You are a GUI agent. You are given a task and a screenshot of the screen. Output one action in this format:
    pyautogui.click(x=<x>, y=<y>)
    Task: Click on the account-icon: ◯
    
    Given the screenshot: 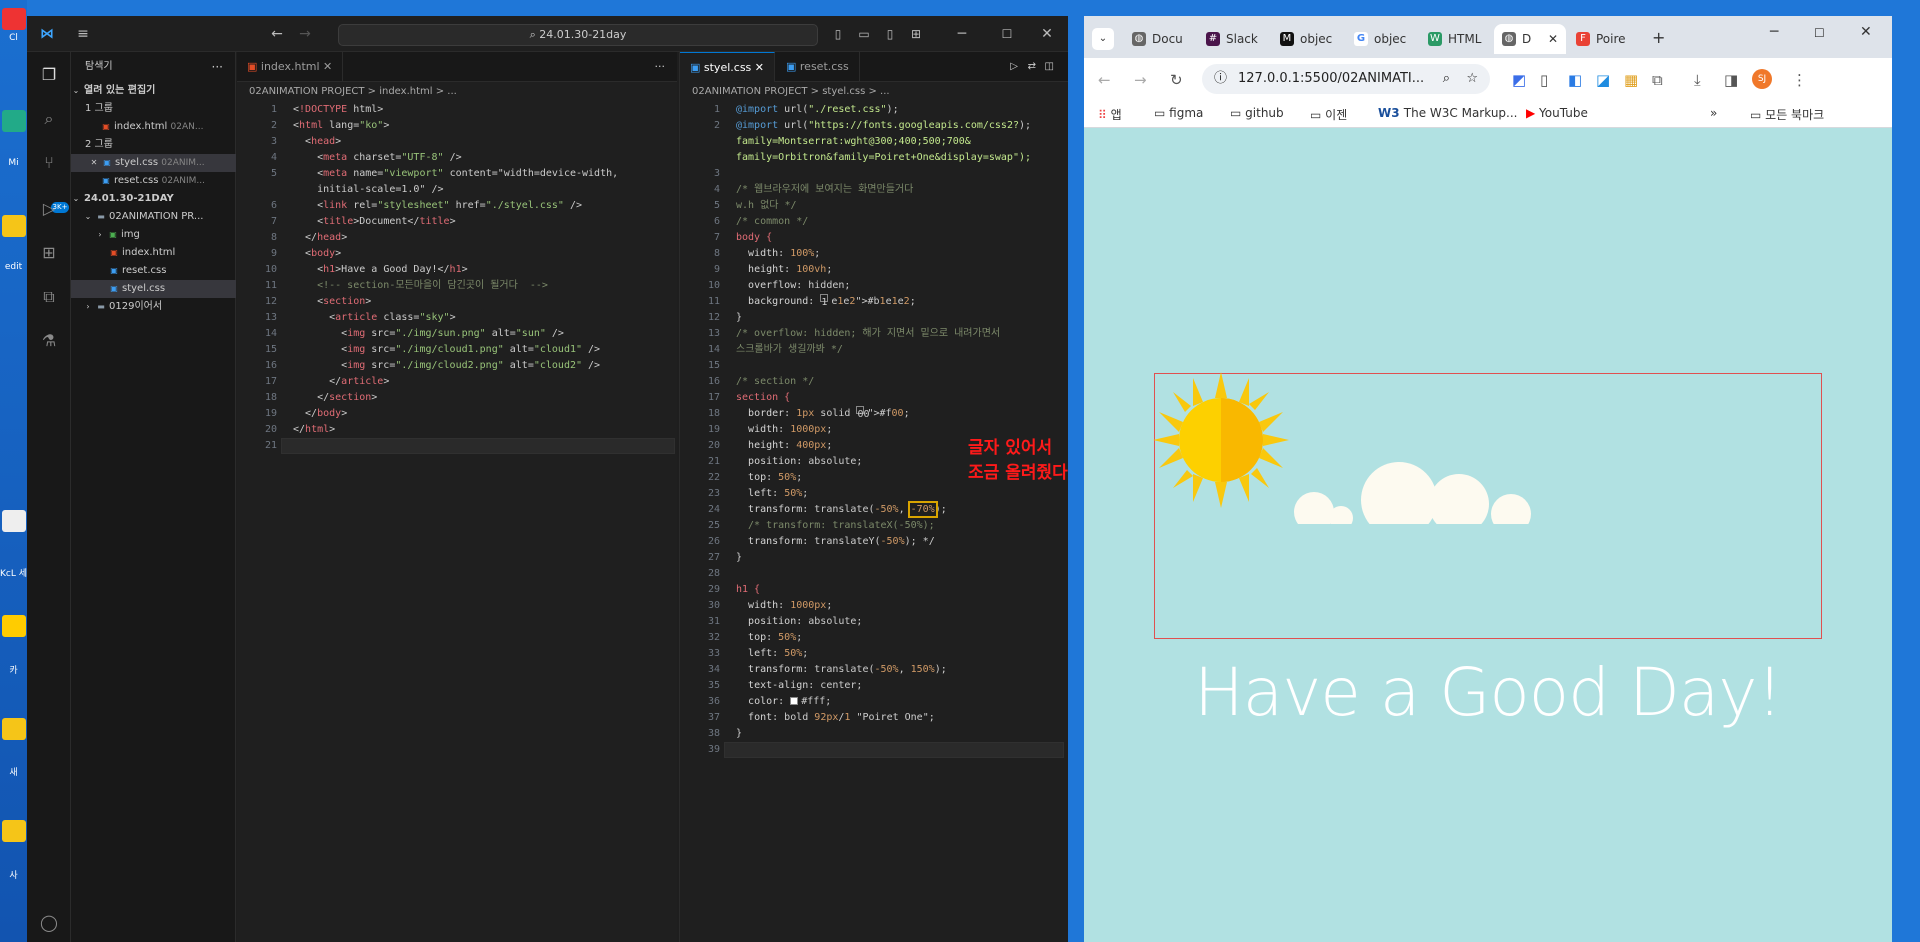 What is the action you would take?
    pyautogui.click(x=49, y=923)
    